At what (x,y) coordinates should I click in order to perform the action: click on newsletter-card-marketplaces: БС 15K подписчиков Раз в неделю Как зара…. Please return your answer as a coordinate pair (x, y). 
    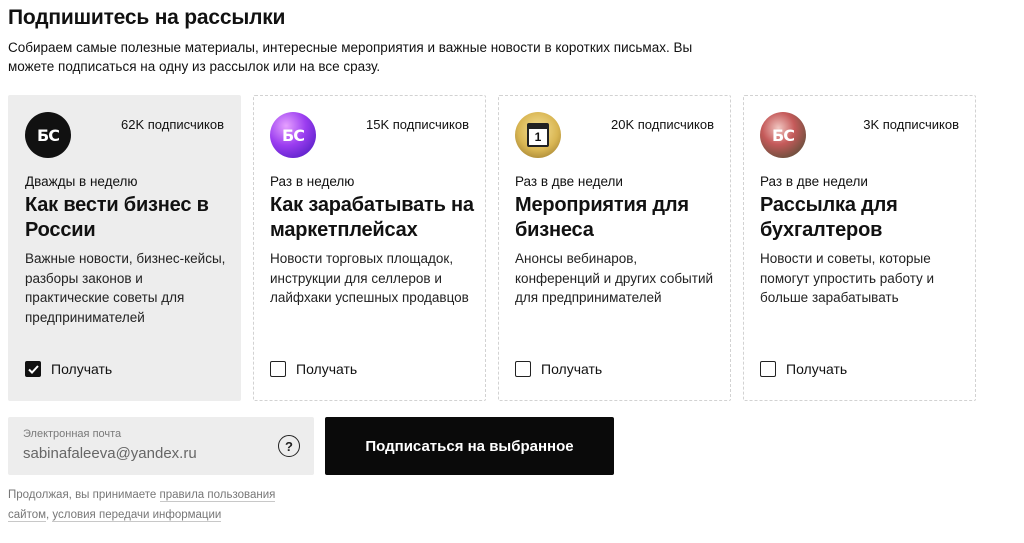
    Looking at the image, I should click on (369, 248).